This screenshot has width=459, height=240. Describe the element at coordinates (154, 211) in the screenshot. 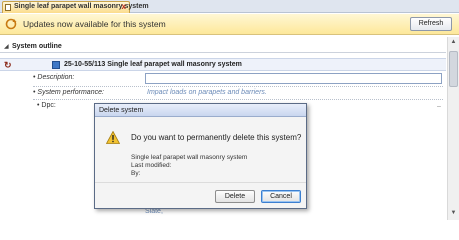

I see `slate-value: Slate,` at that location.